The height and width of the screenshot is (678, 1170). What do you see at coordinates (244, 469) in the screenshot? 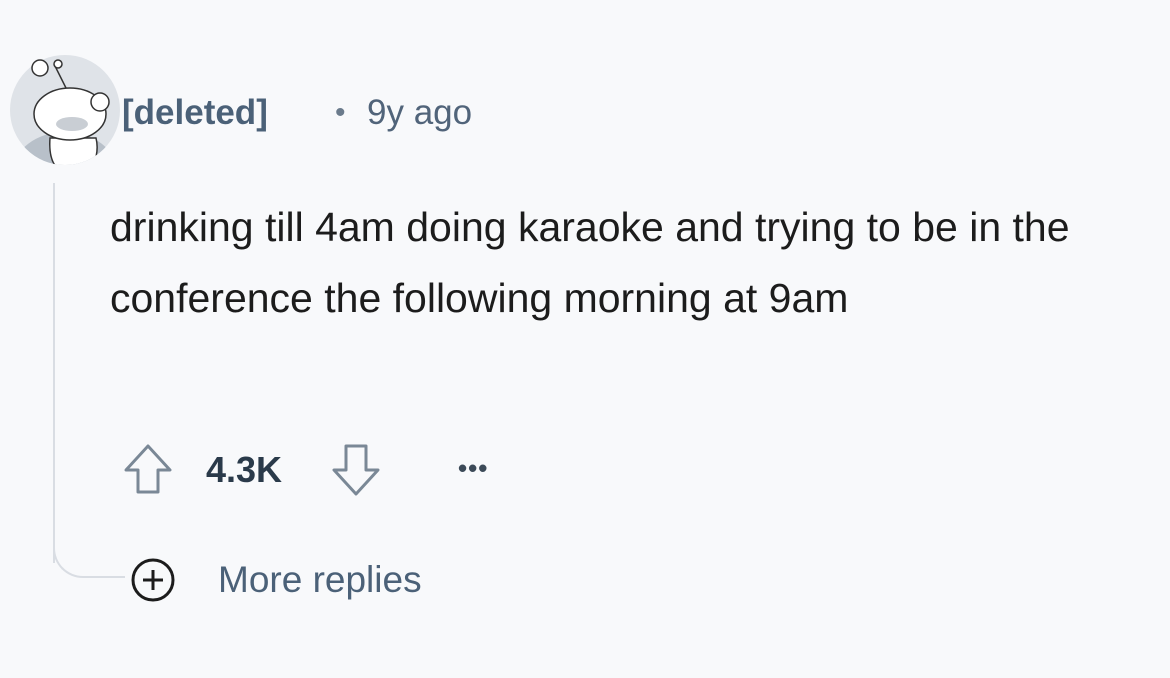
I see `vote-score: 4.3K` at bounding box center [244, 469].